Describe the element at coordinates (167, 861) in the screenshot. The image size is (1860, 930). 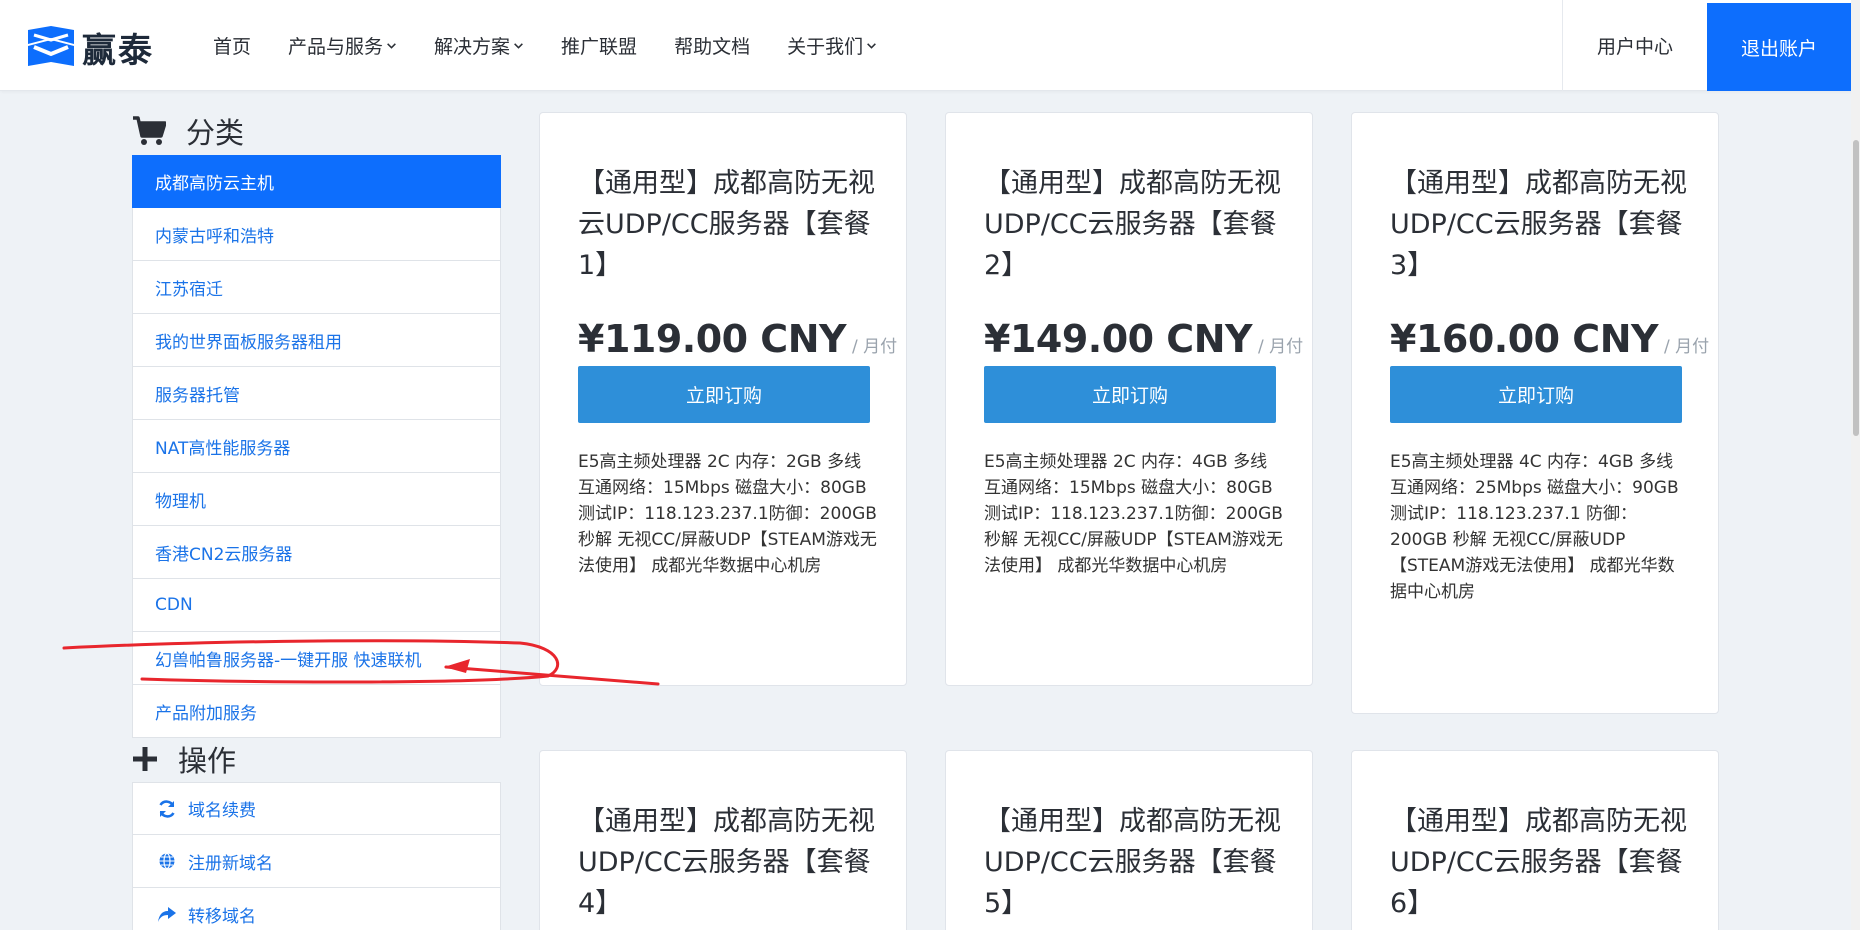
I see `globe-icon` at that location.